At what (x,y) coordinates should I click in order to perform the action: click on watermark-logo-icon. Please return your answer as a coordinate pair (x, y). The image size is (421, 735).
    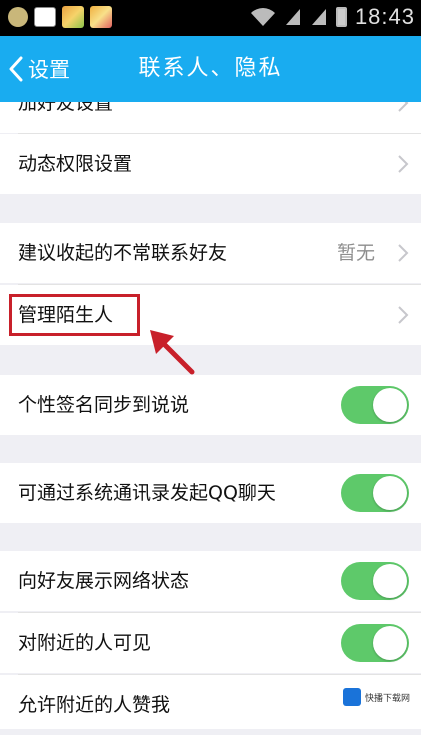
    Looking at the image, I should click on (352, 697).